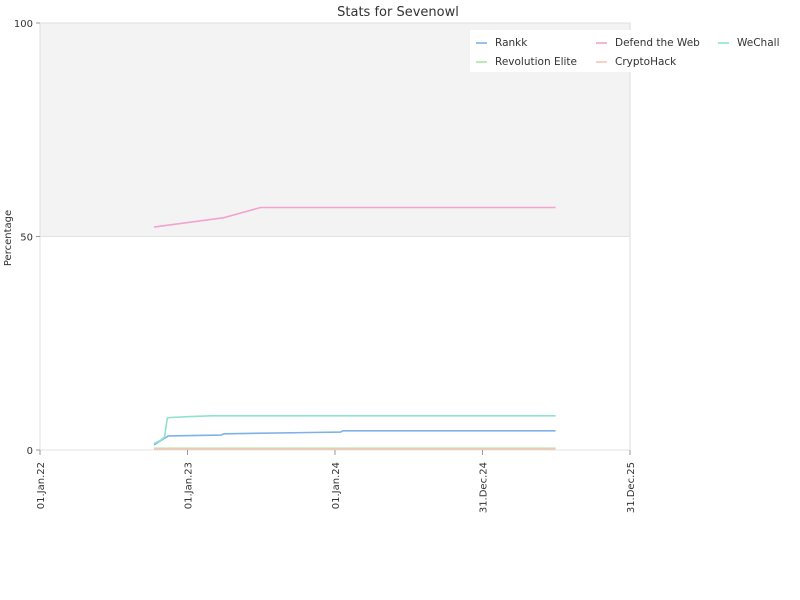 The height and width of the screenshot is (600, 800). I want to click on y-tick-label: 100, so click(23, 24).